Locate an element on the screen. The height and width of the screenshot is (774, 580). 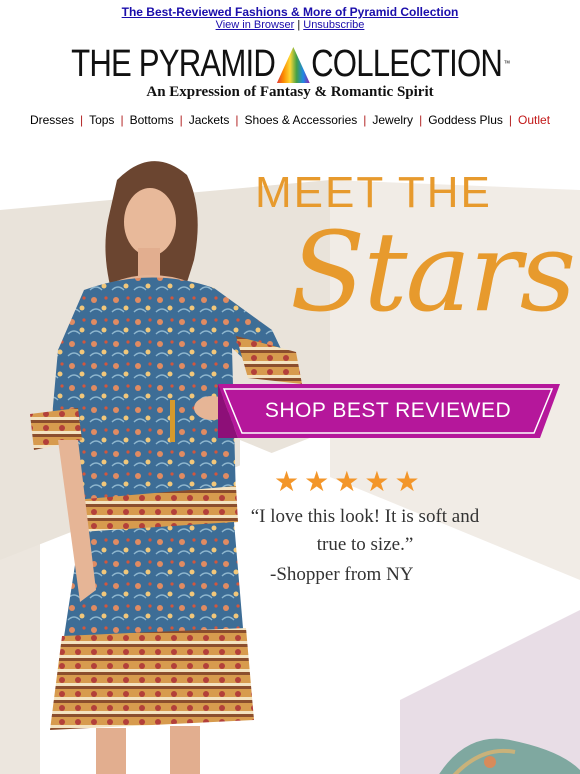
unsubscribe-link: Unsubscribe is located at coordinates (333, 25).